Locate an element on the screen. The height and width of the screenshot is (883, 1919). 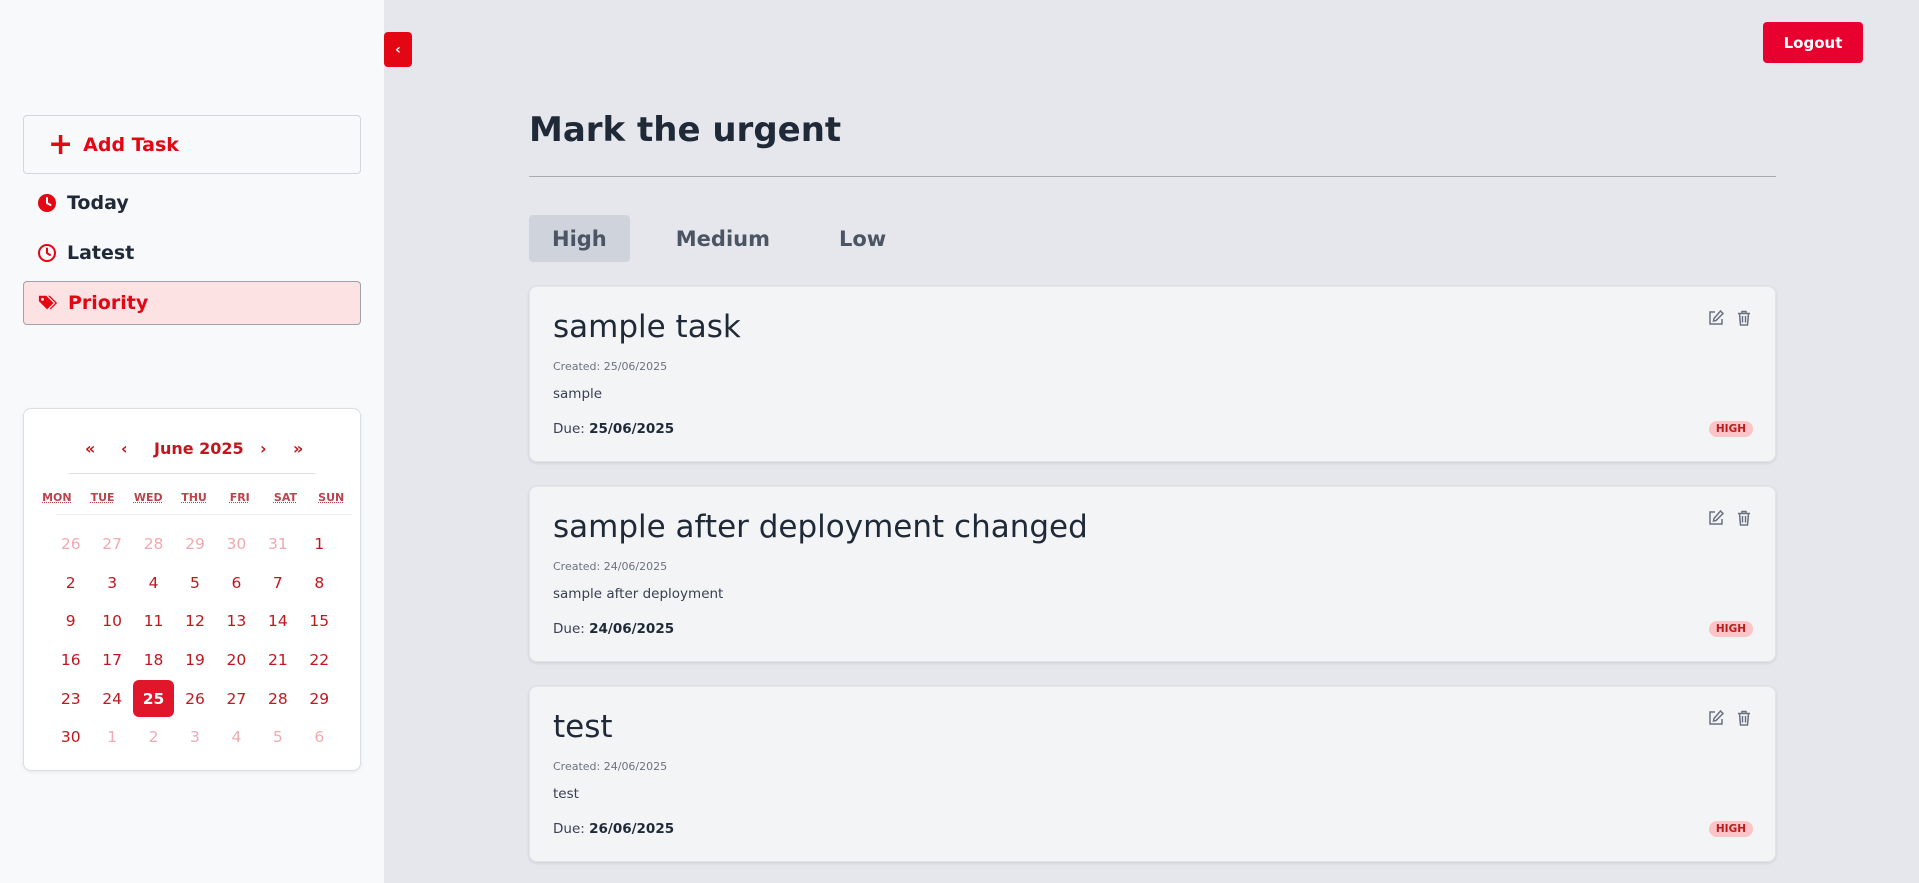
prev-month-button: ‹ is located at coordinates (124, 448).